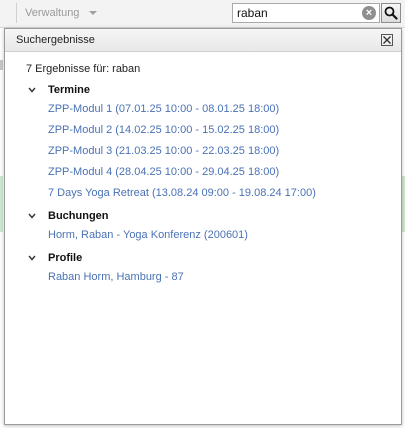 The height and width of the screenshot is (428, 405). I want to click on results-summary-prefix: 7 Ergebnisse für:, so click(68, 69).